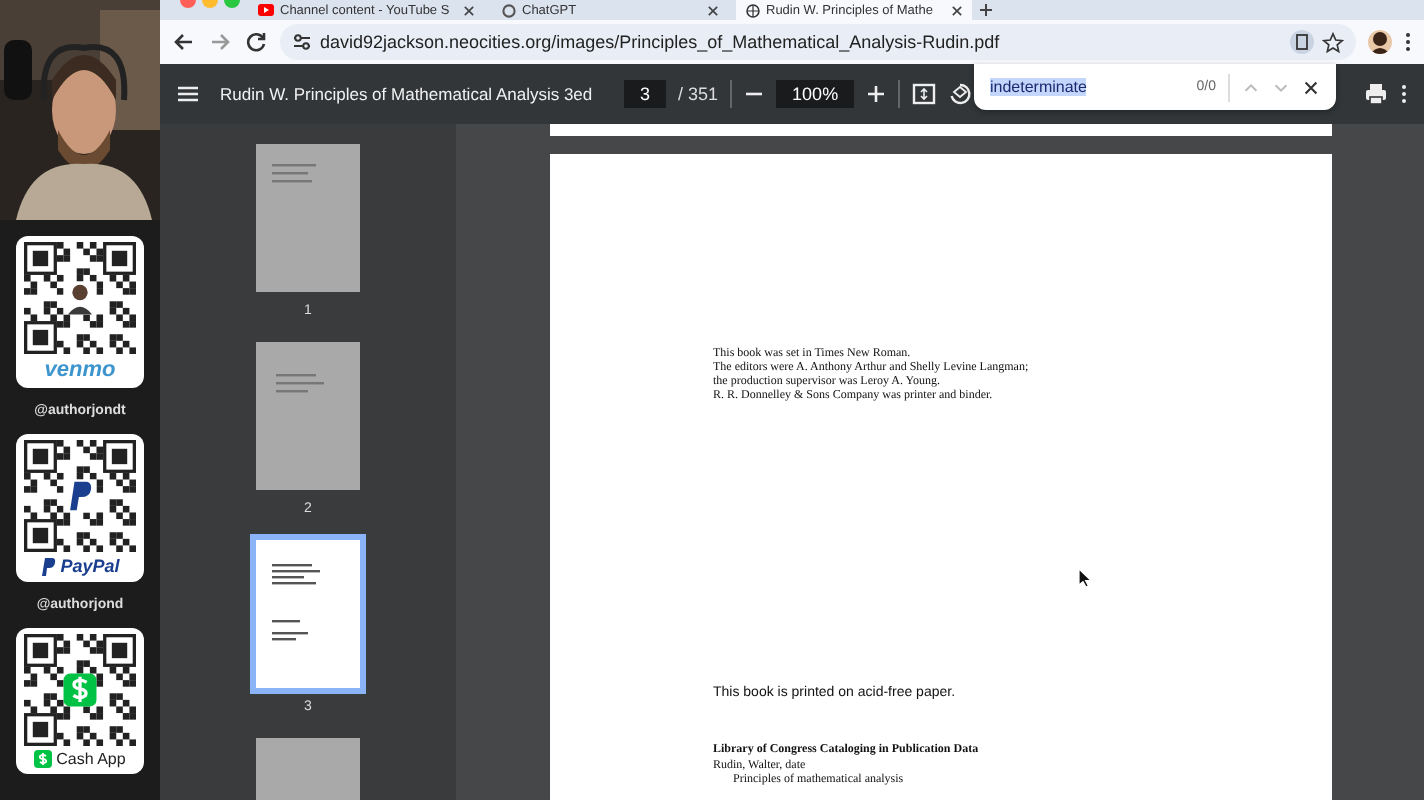  Describe the element at coordinates (1084, 578) in the screenshot. I see `cursor-icon` at that location.